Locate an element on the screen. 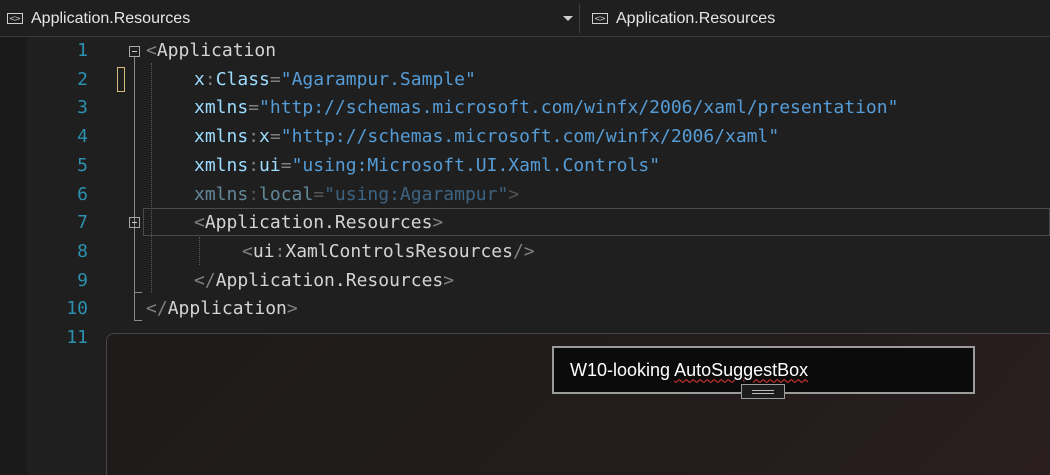 Image resolution: width=1050 pixels, height=475 pixels. code-line-10: </Application> is located at coordinates (222, 309).